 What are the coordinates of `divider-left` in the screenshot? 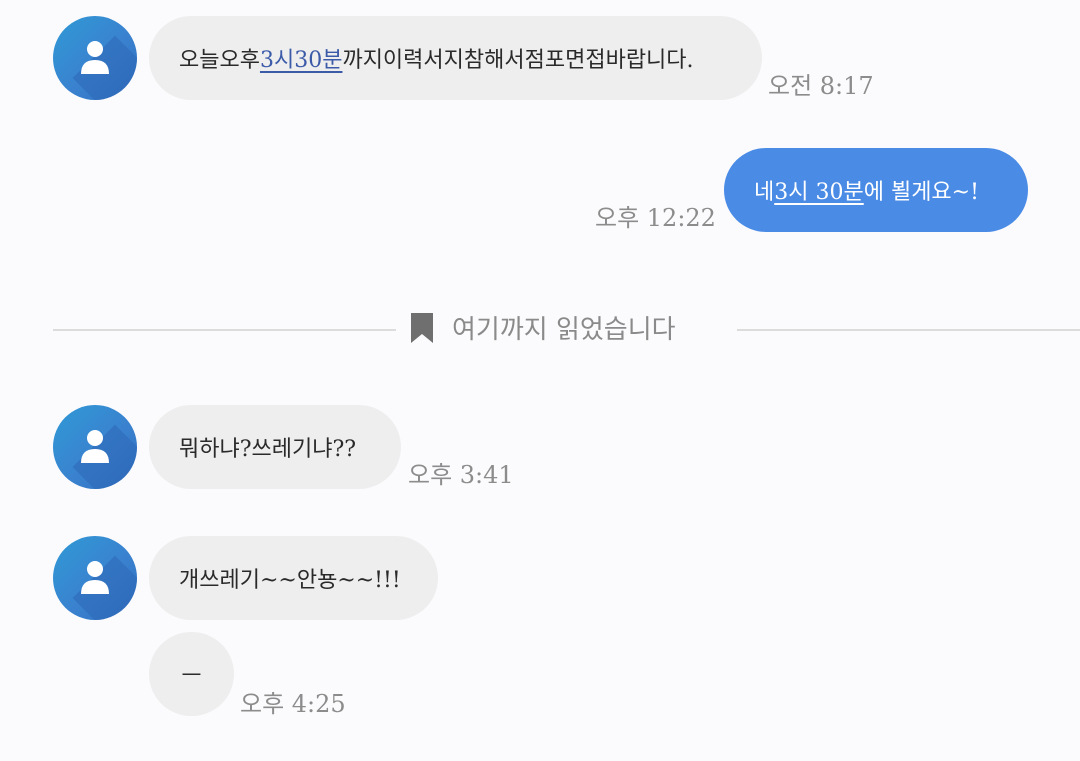 It's located at (224, 330).